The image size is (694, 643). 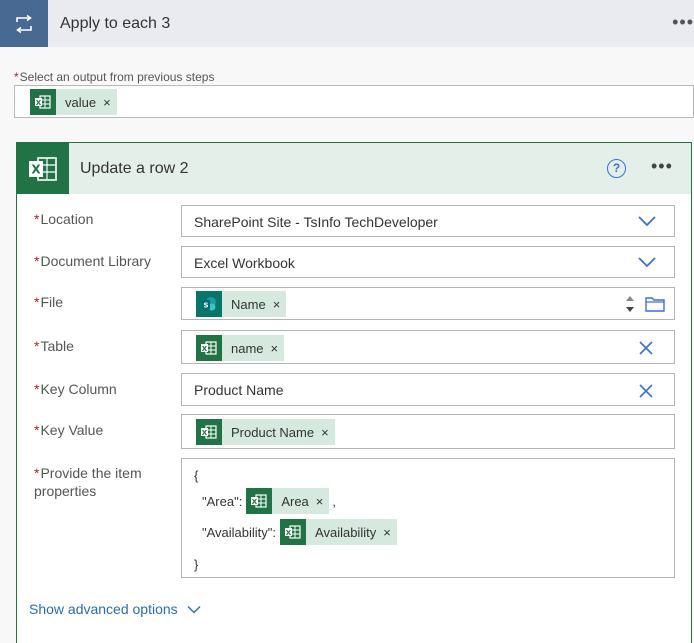 What do you see at coordinates (134, 168) in the screenshot?
I see `update-row-title: Update a row 2` at bounding box center [134, 168].